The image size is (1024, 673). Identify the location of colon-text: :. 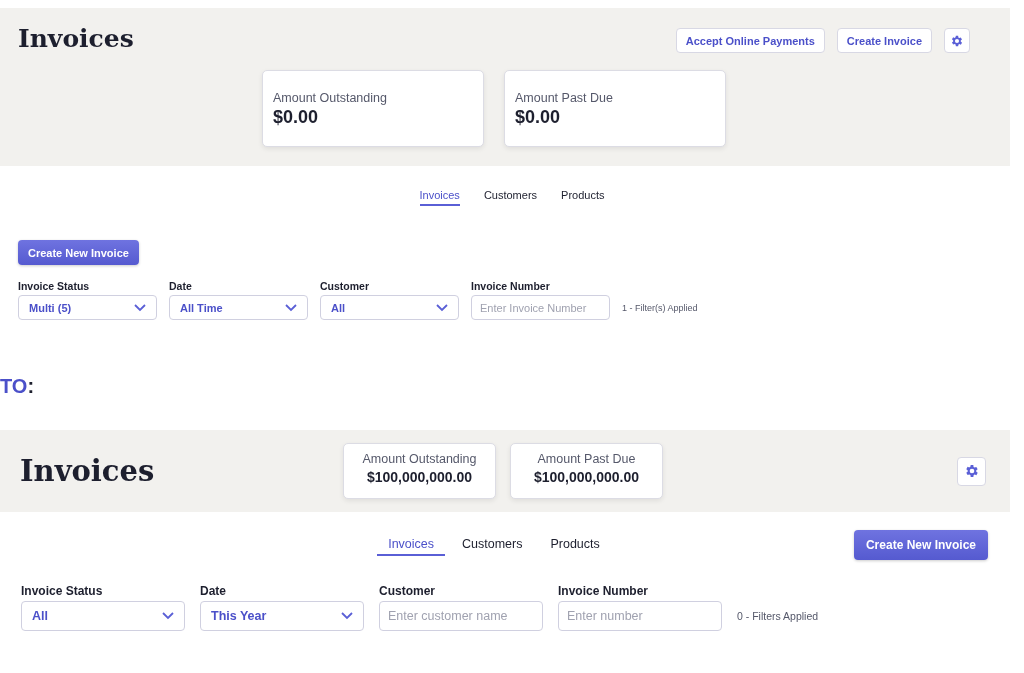
(31, 386).